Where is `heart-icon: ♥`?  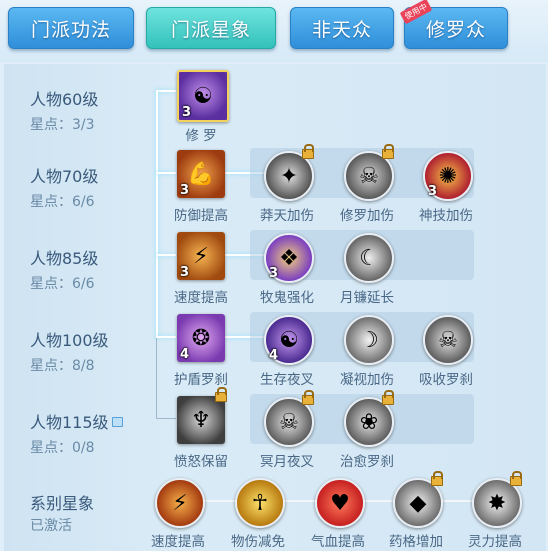 heart-icon: ♥ is located at coordinates (340, 503).